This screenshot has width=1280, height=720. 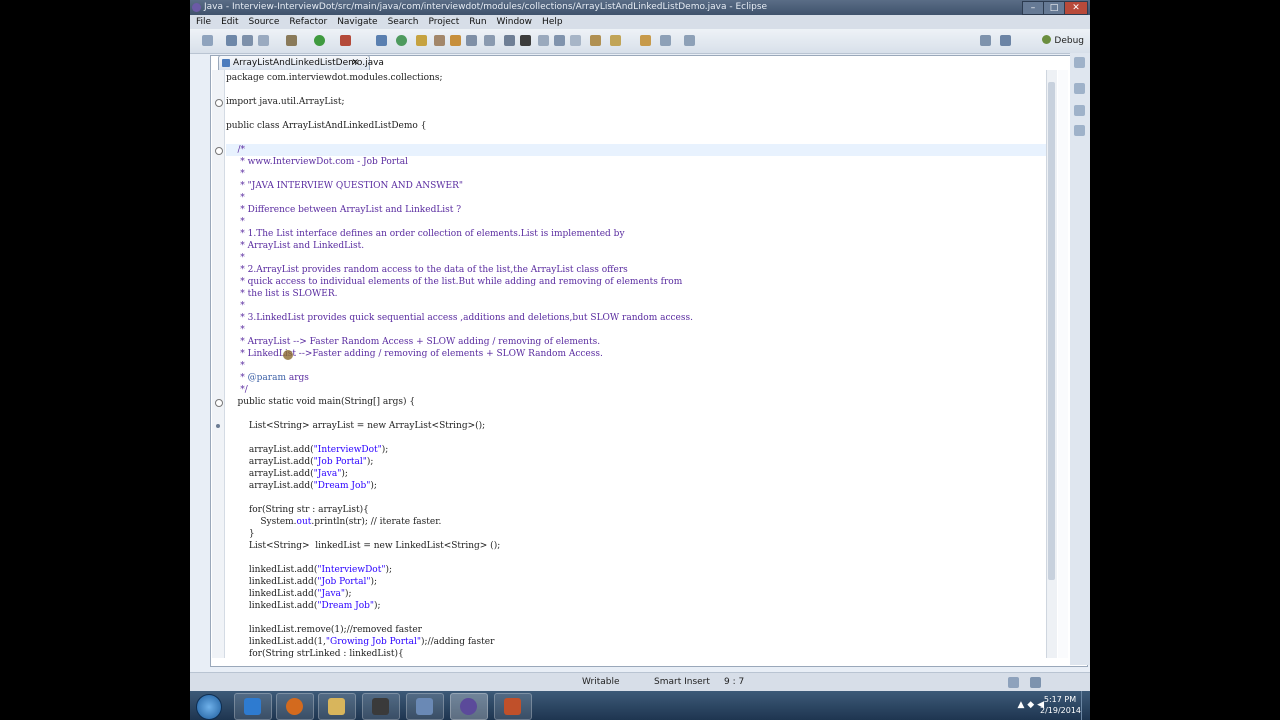 What do you see at coordinates (1030, 705) in the screenshot?
I see `network-icon: ◆` at bounding box center [1030, 705].